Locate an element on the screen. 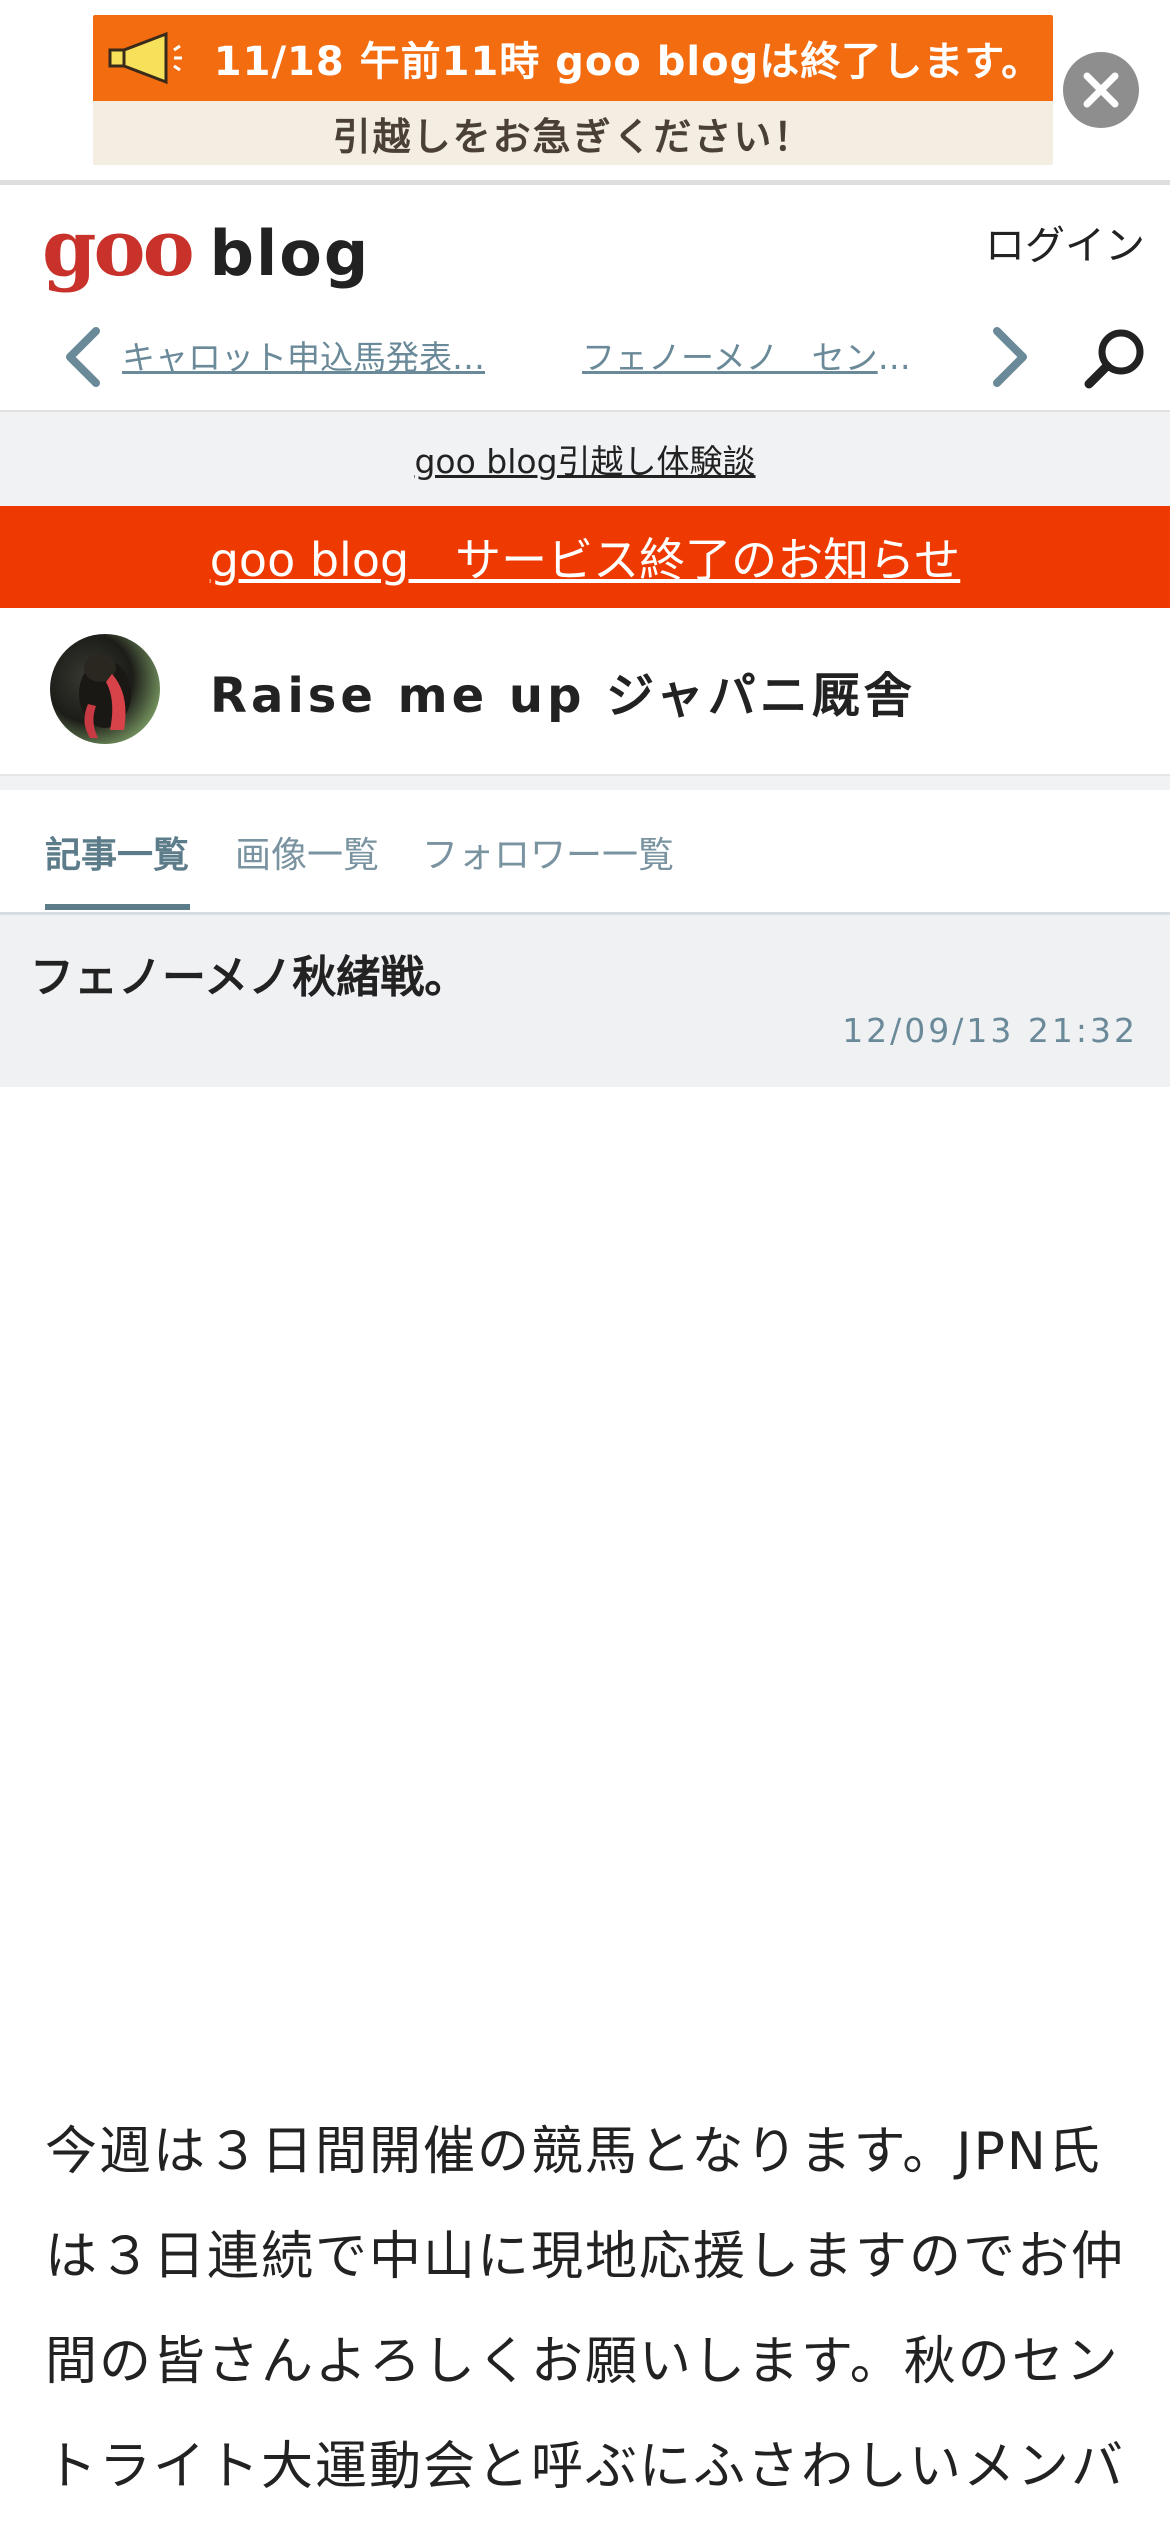 This screenshot has width=1170, height=2532. login-link: ログイン is located at coordinates (1065, 242).